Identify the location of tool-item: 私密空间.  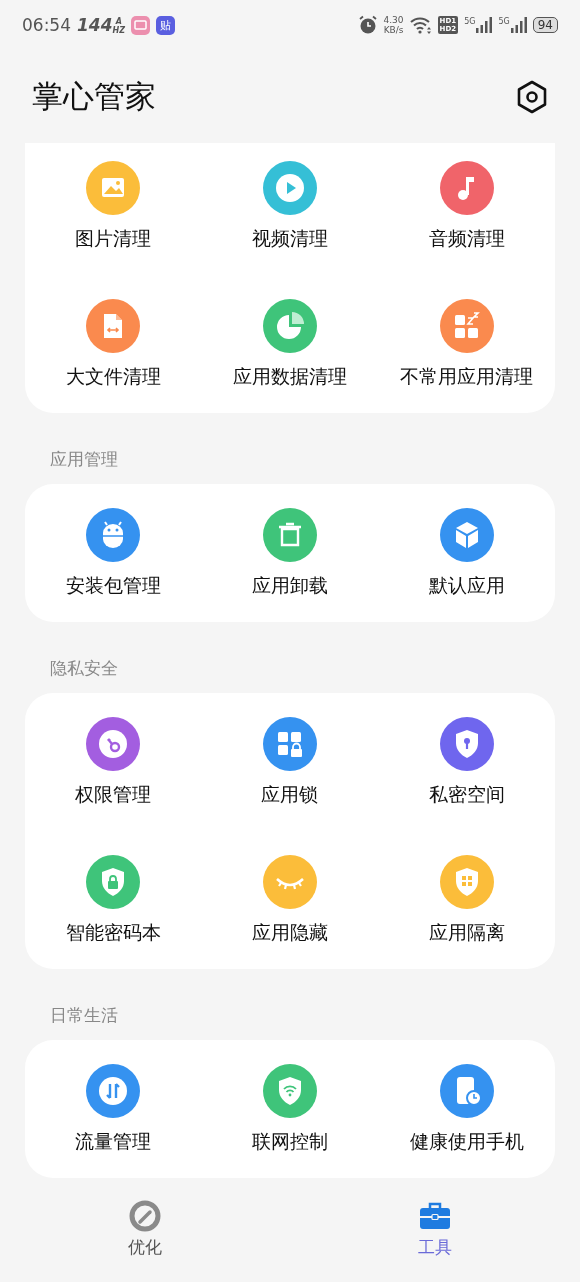
(466, 762).